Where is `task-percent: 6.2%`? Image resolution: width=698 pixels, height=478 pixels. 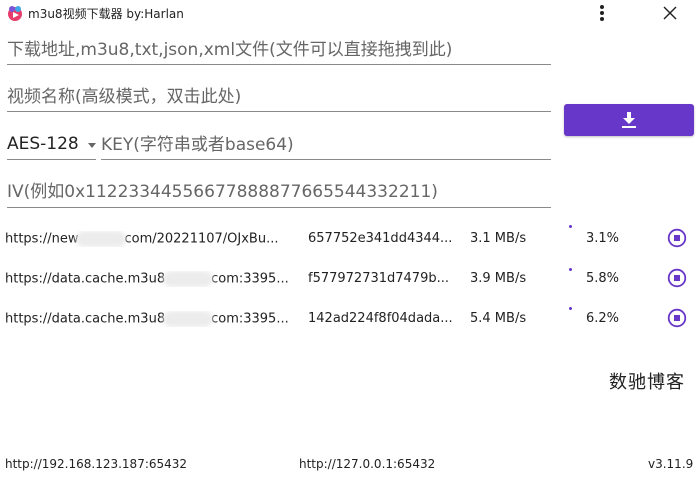
task-percent: 6.2% is located at coordinates (603, 318).